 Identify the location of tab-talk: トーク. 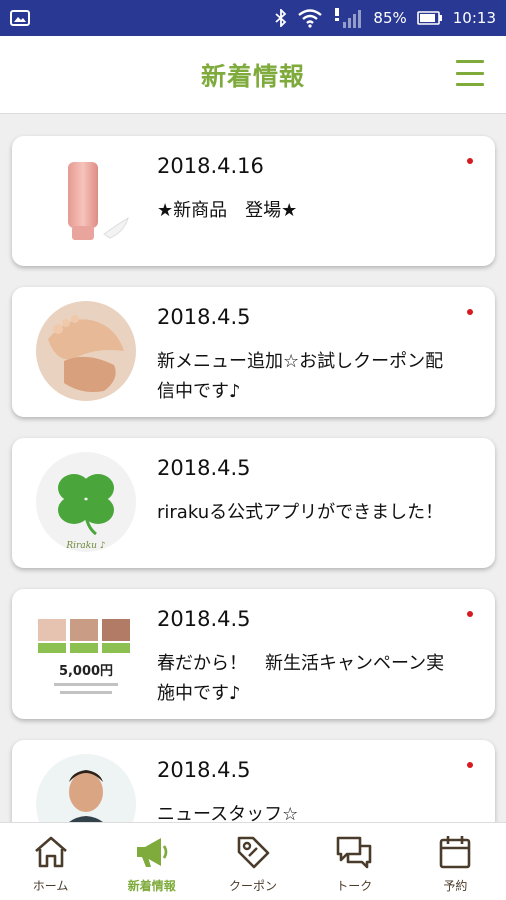
(354, 861).